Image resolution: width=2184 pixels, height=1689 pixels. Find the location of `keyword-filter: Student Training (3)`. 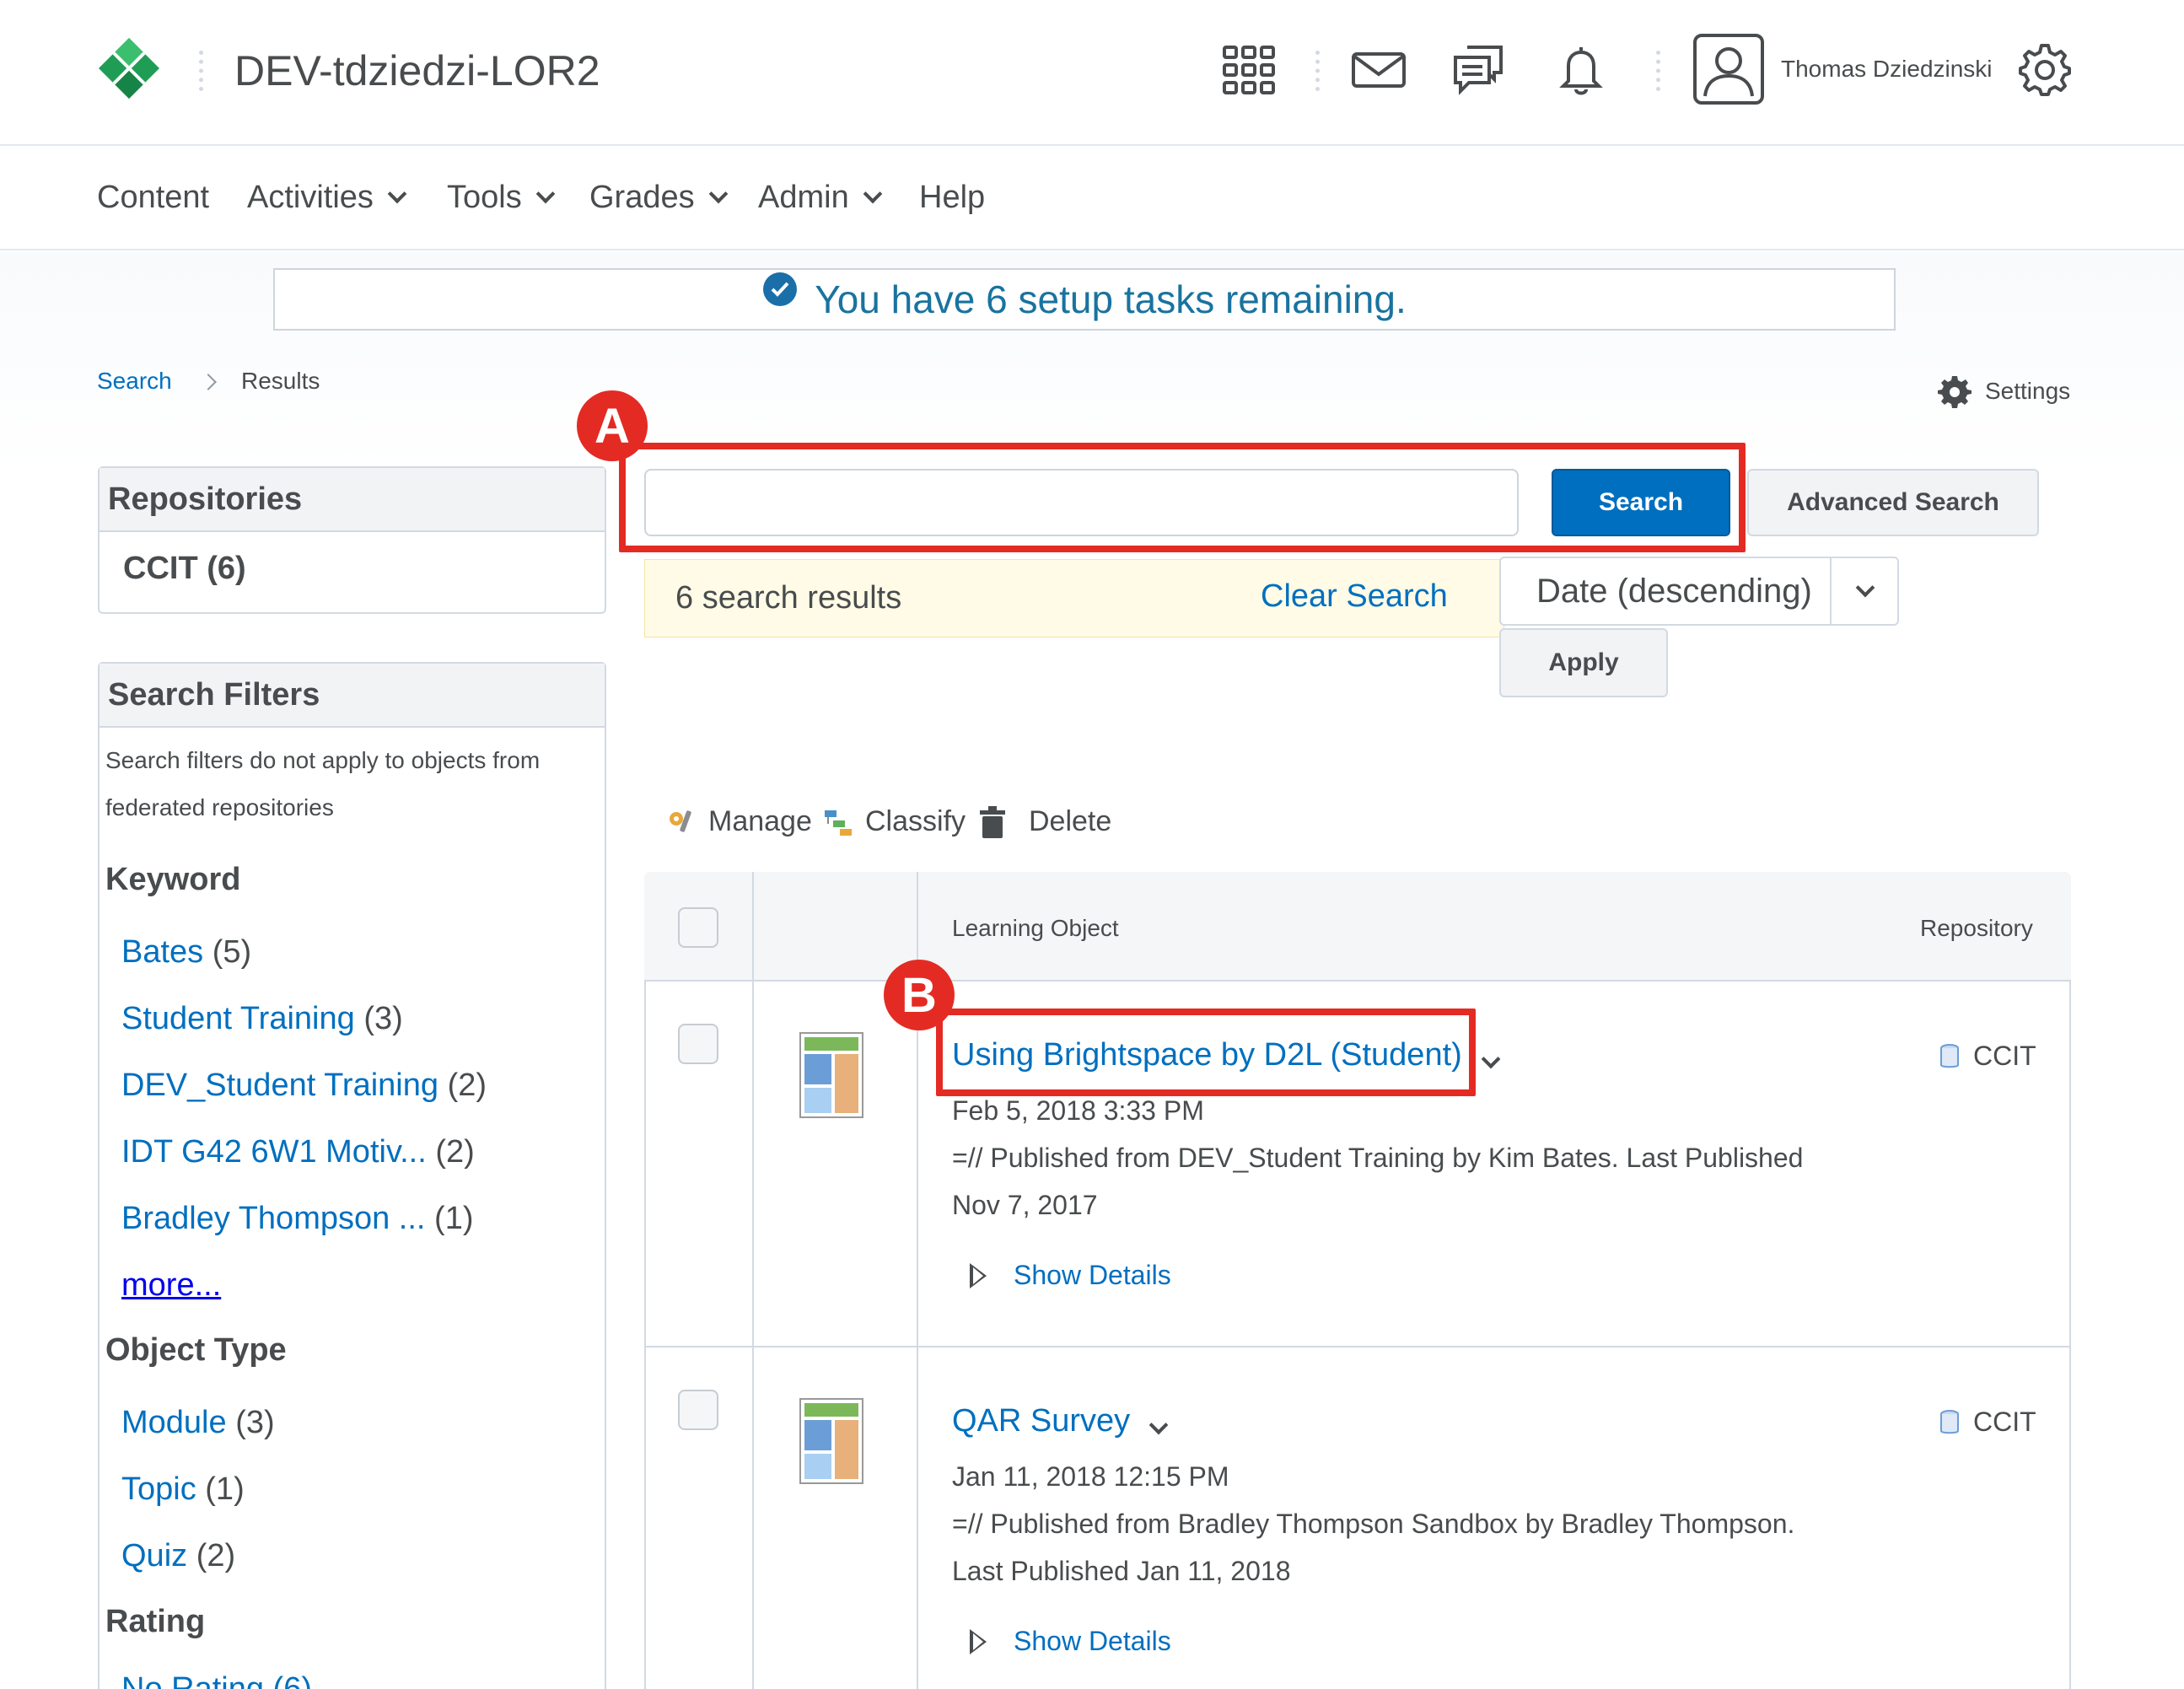

keyword-filter: Student Training (3) is located at coordinates (262, 1019).